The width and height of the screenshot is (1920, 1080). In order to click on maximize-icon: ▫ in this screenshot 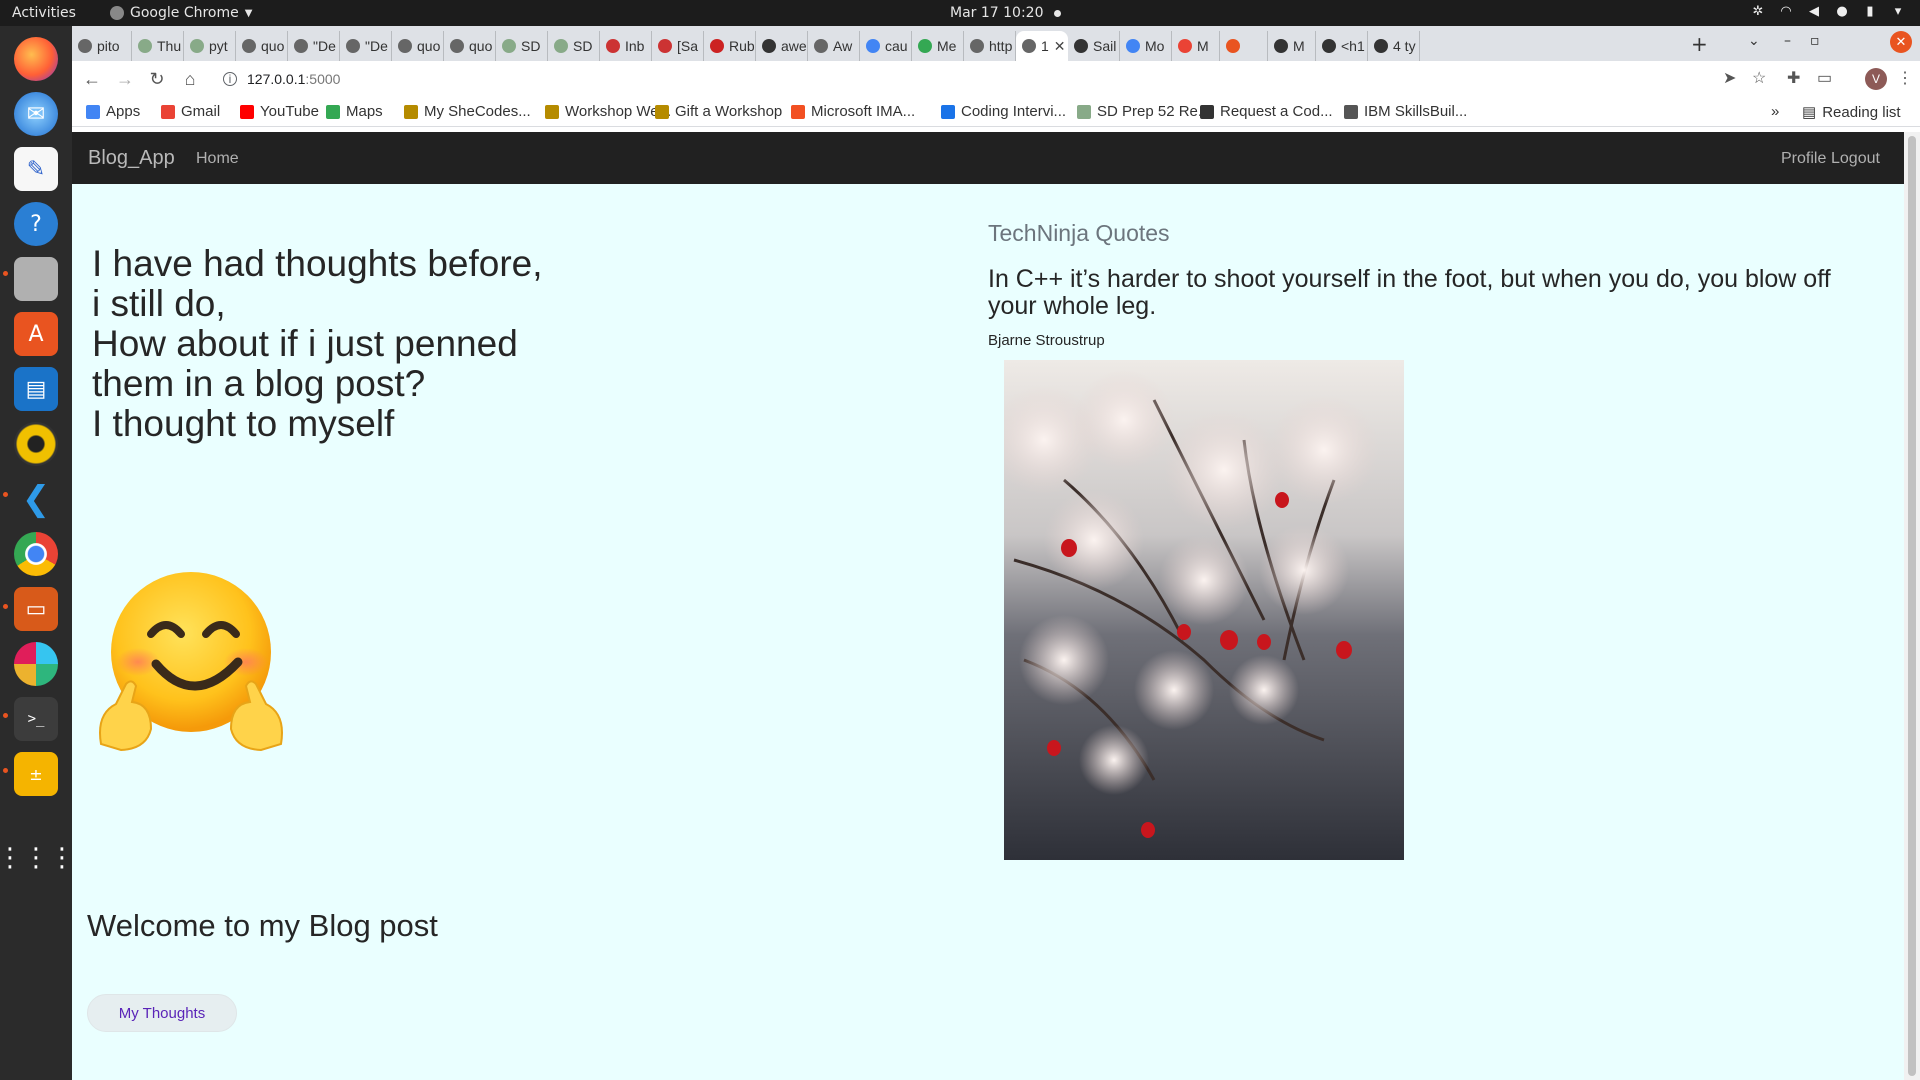, I will do `click(1815, 41)`.